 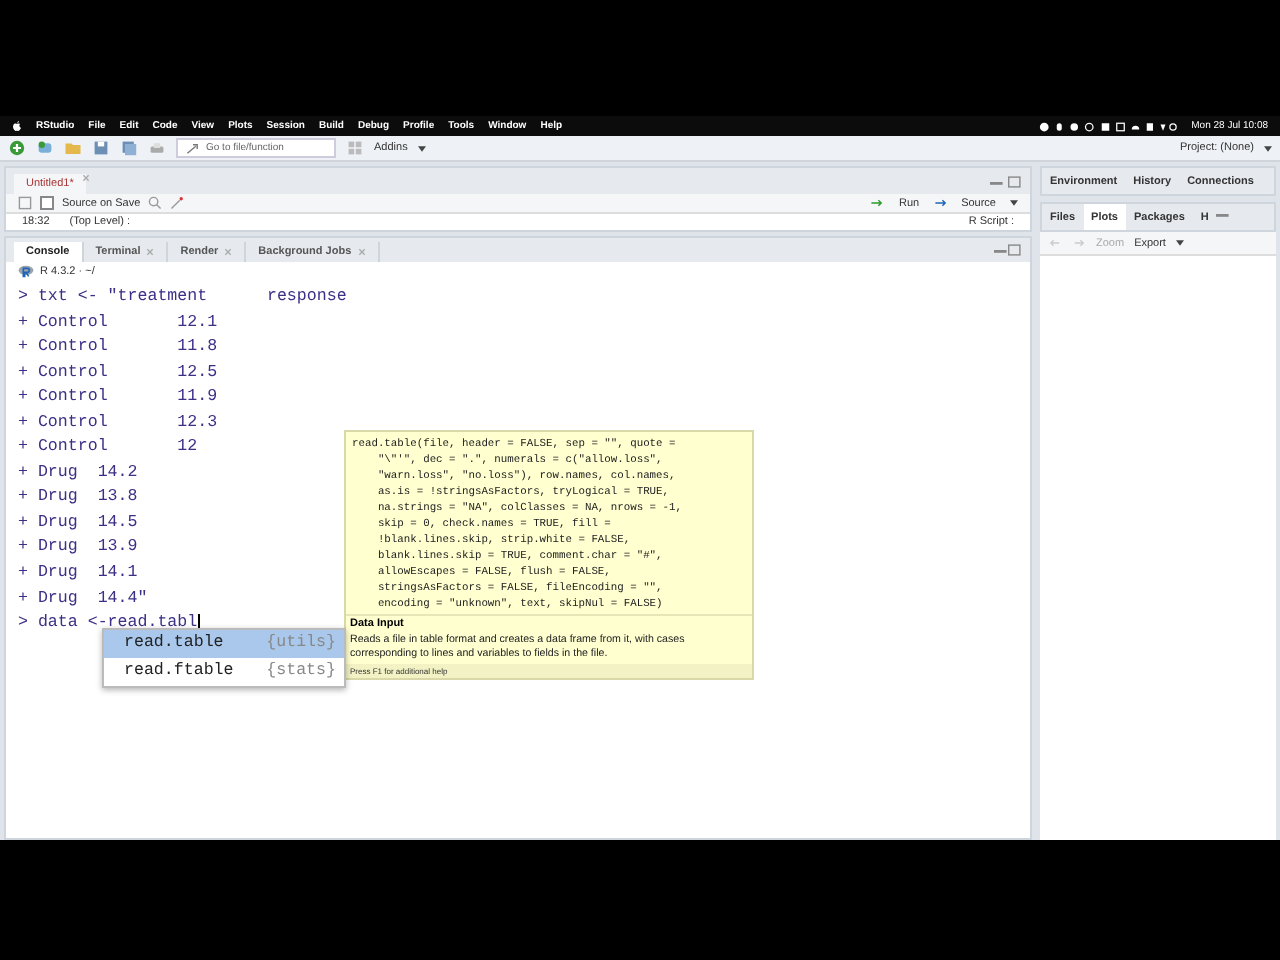 I want to click on console-line: + Drug 14.1, so click(x=78, y=574).